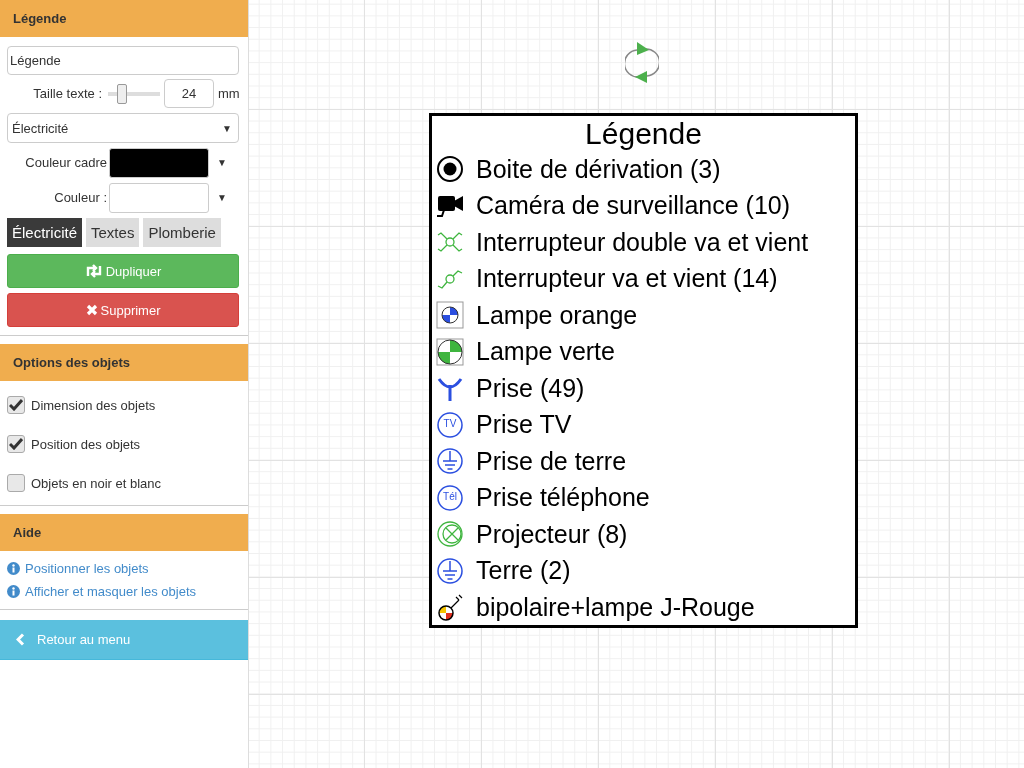 The width and height of the screenshot is (1024, 768). What do you see at coordinates (450, 534) in the screenshot?
I see `projector-icon` at bounding box center [450, 534].